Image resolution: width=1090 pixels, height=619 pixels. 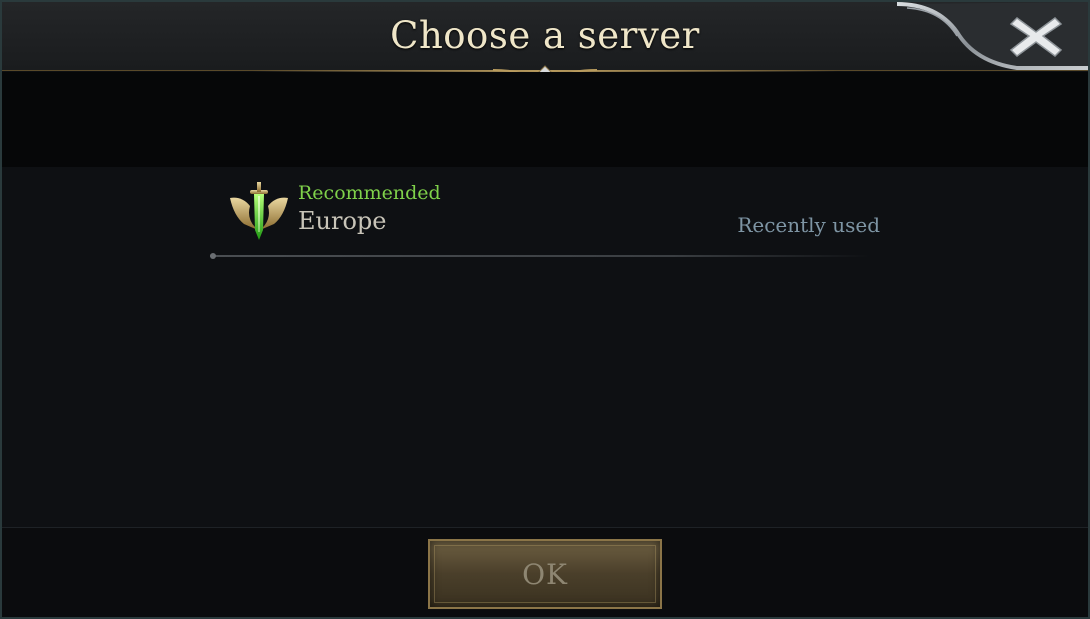 What do you see at coordinates (369, 193) in the screenshot?
I see `recommended-label: Recommended` at bounding box center [369, 193].